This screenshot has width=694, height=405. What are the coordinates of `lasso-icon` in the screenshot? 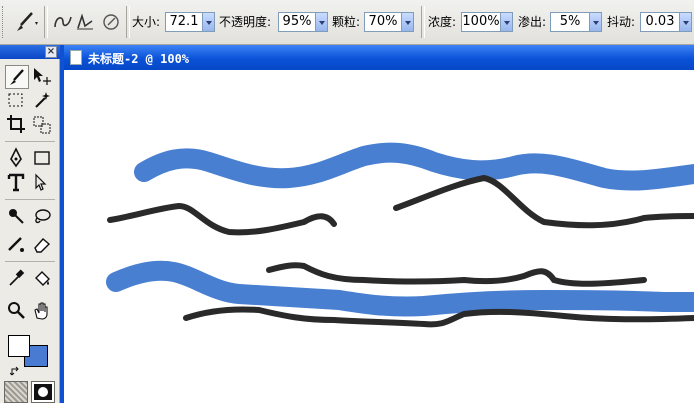 It's located at (43, 216).